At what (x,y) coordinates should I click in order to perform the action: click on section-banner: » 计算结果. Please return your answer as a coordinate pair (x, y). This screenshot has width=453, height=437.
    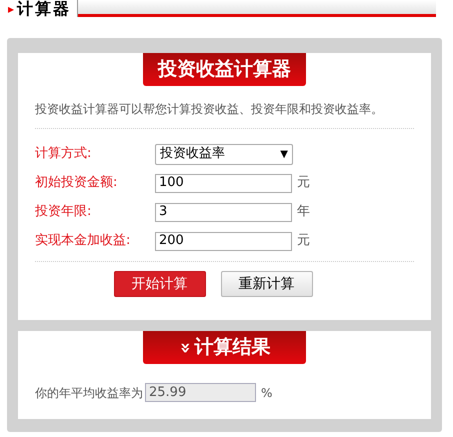
    Looking at the image, I should click on (224, 347).